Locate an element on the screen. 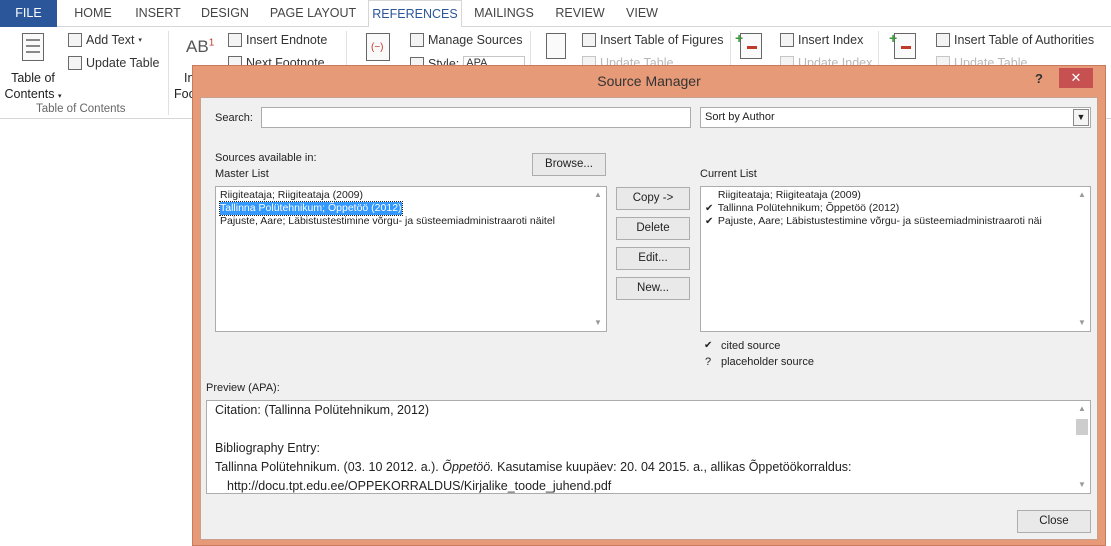 The width and height of the screenshot is (1111, 546). insert-table-of-figures-button: Insert Table of Figures is located at coordinates (652, 40).